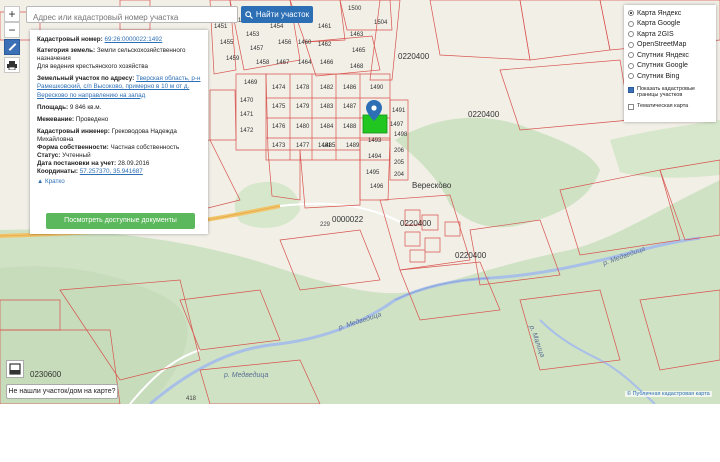 The width and height of the screenshot is (720, 462). Describe the element at coordinates (302, 88) in the screenshot. I see `parcel-label: 1478` at that location.